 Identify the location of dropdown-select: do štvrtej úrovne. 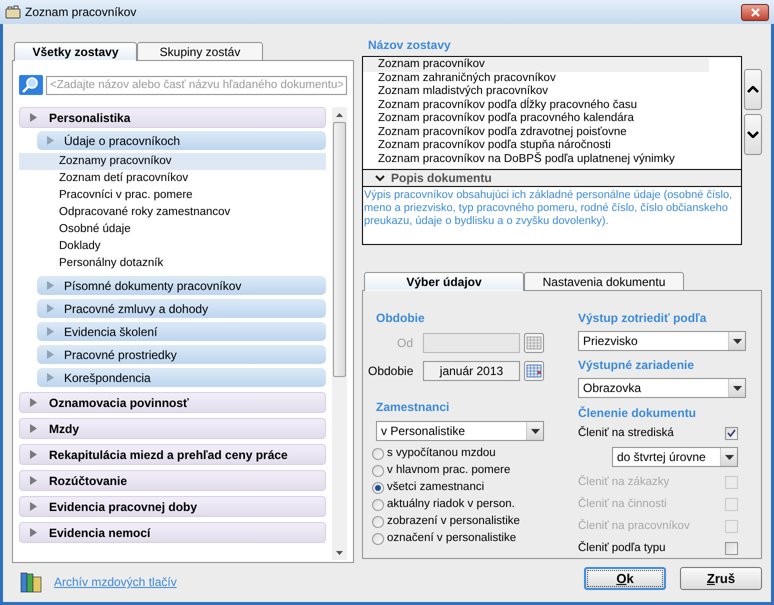
(675, 457).